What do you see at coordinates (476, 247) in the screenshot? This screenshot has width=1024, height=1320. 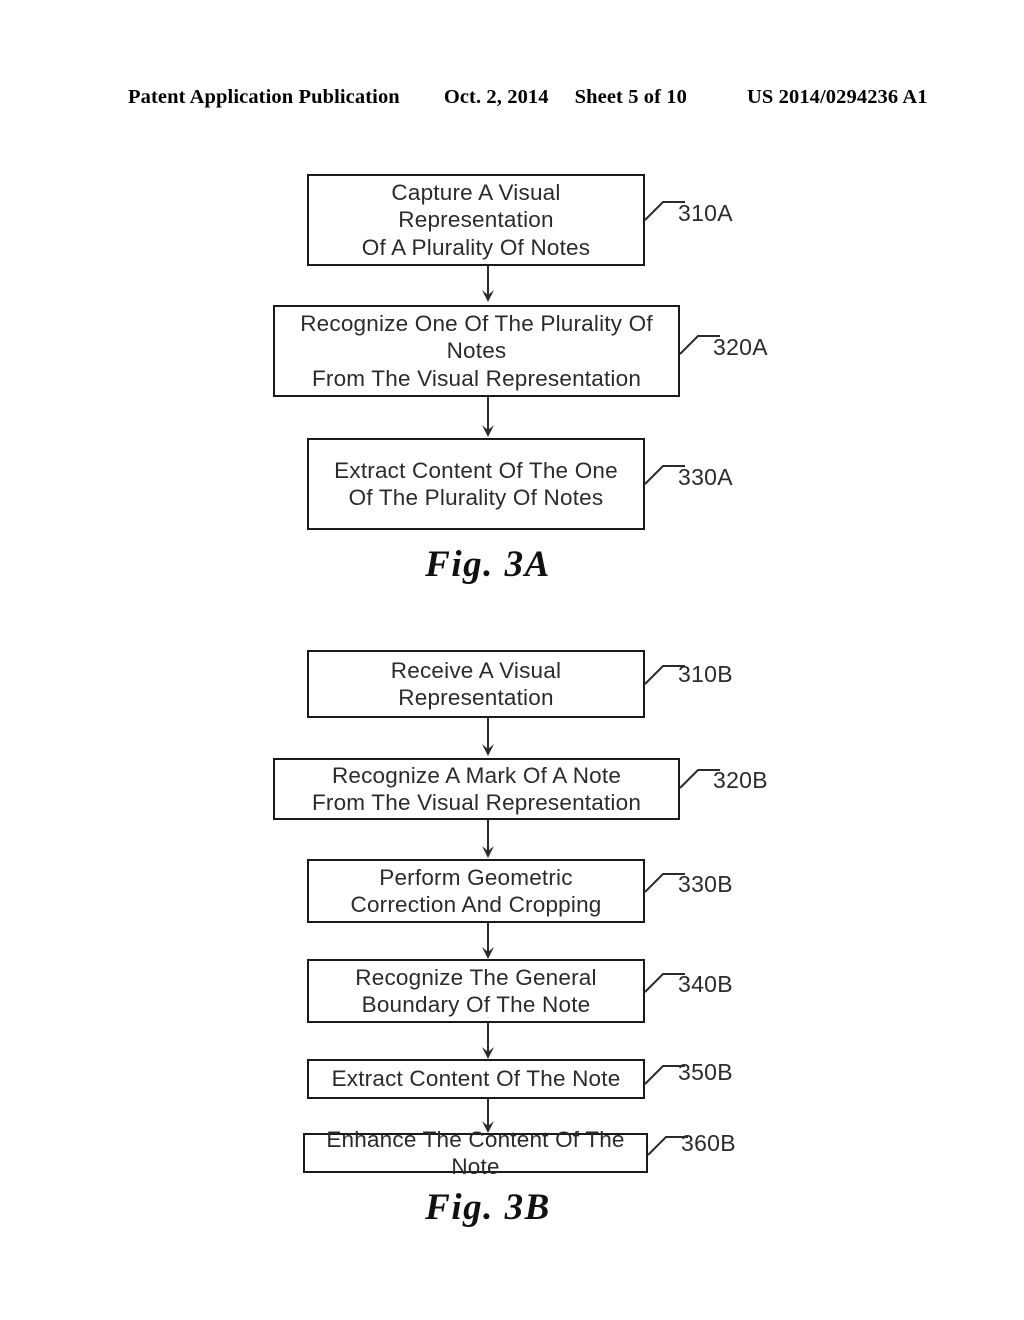 I see `flow-box-310A-line2: Of A Plurality Of Notes` at bounding box center [476, 247].